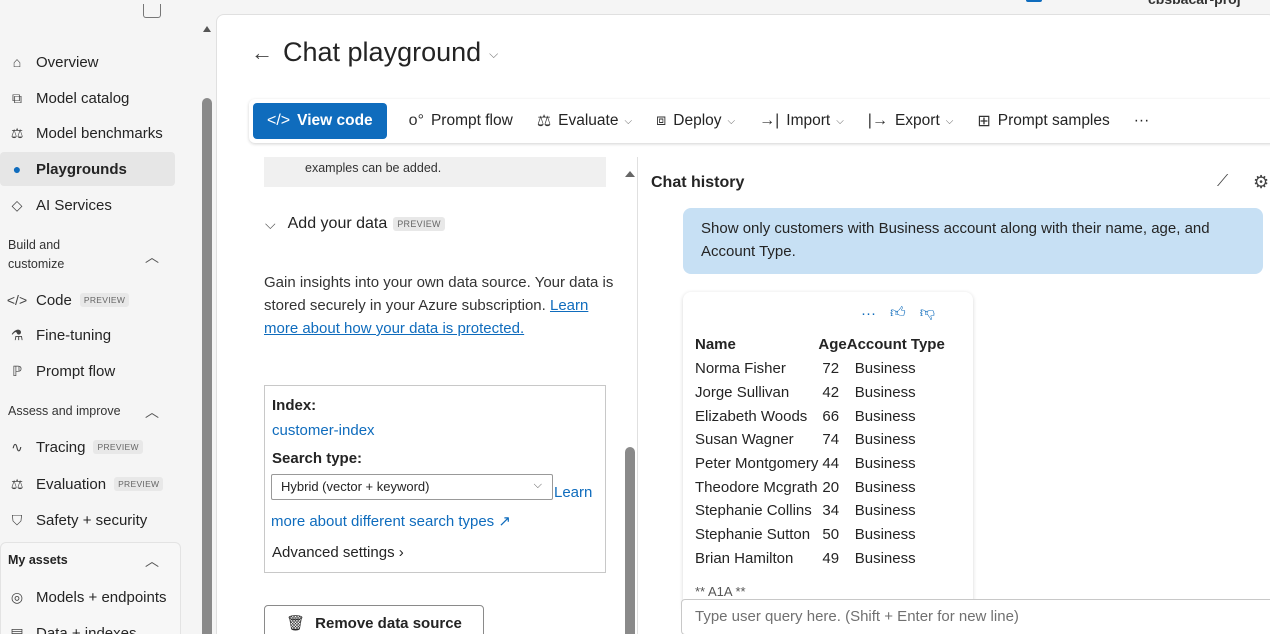 This screenshot has width=1270, height=634. I want to click on models-icon: ◎, so click(17, 596).